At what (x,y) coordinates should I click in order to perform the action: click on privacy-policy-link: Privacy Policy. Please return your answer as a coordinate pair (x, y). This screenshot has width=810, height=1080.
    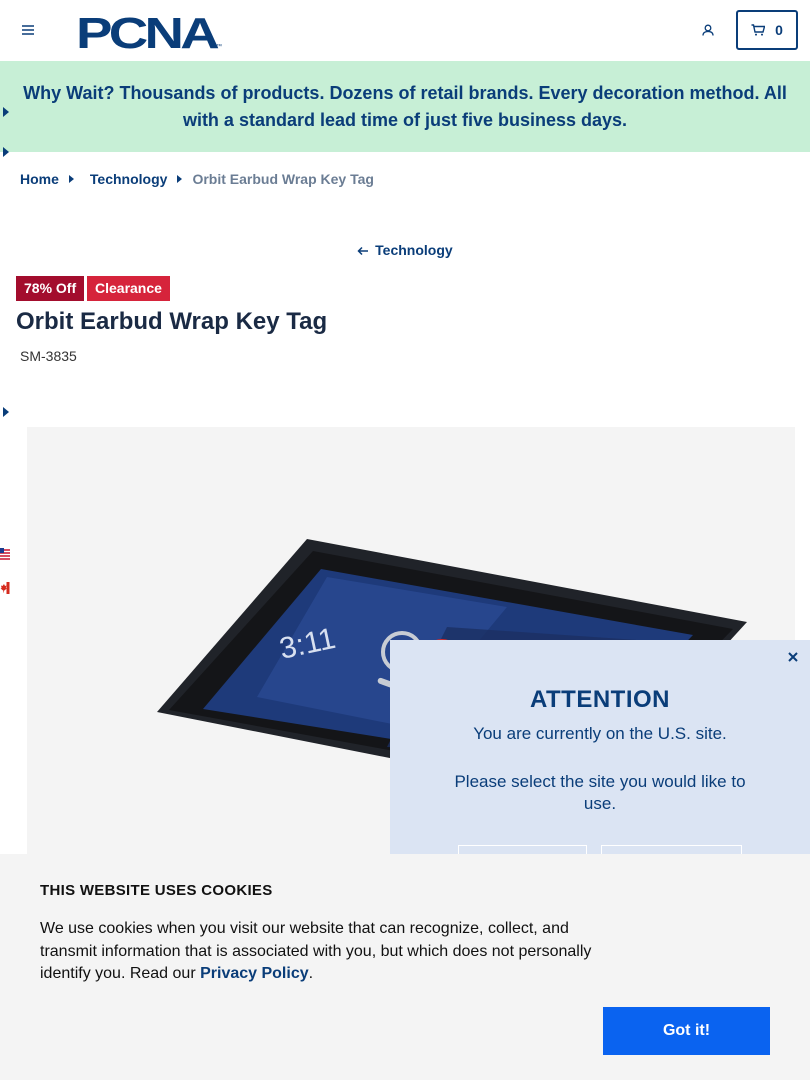
    Looking at the image, I should click on (254, 973).